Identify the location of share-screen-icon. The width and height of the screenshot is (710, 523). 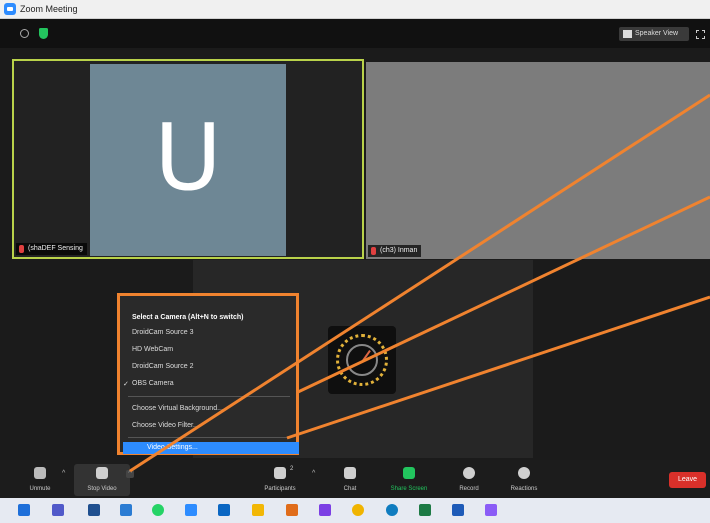
(409, 473).